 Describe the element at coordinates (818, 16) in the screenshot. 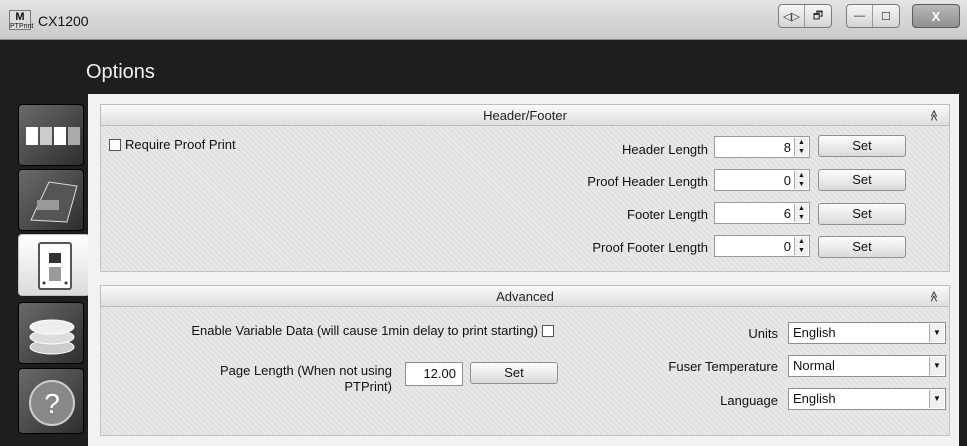

I see `restore-icon: 🗗` at that location.